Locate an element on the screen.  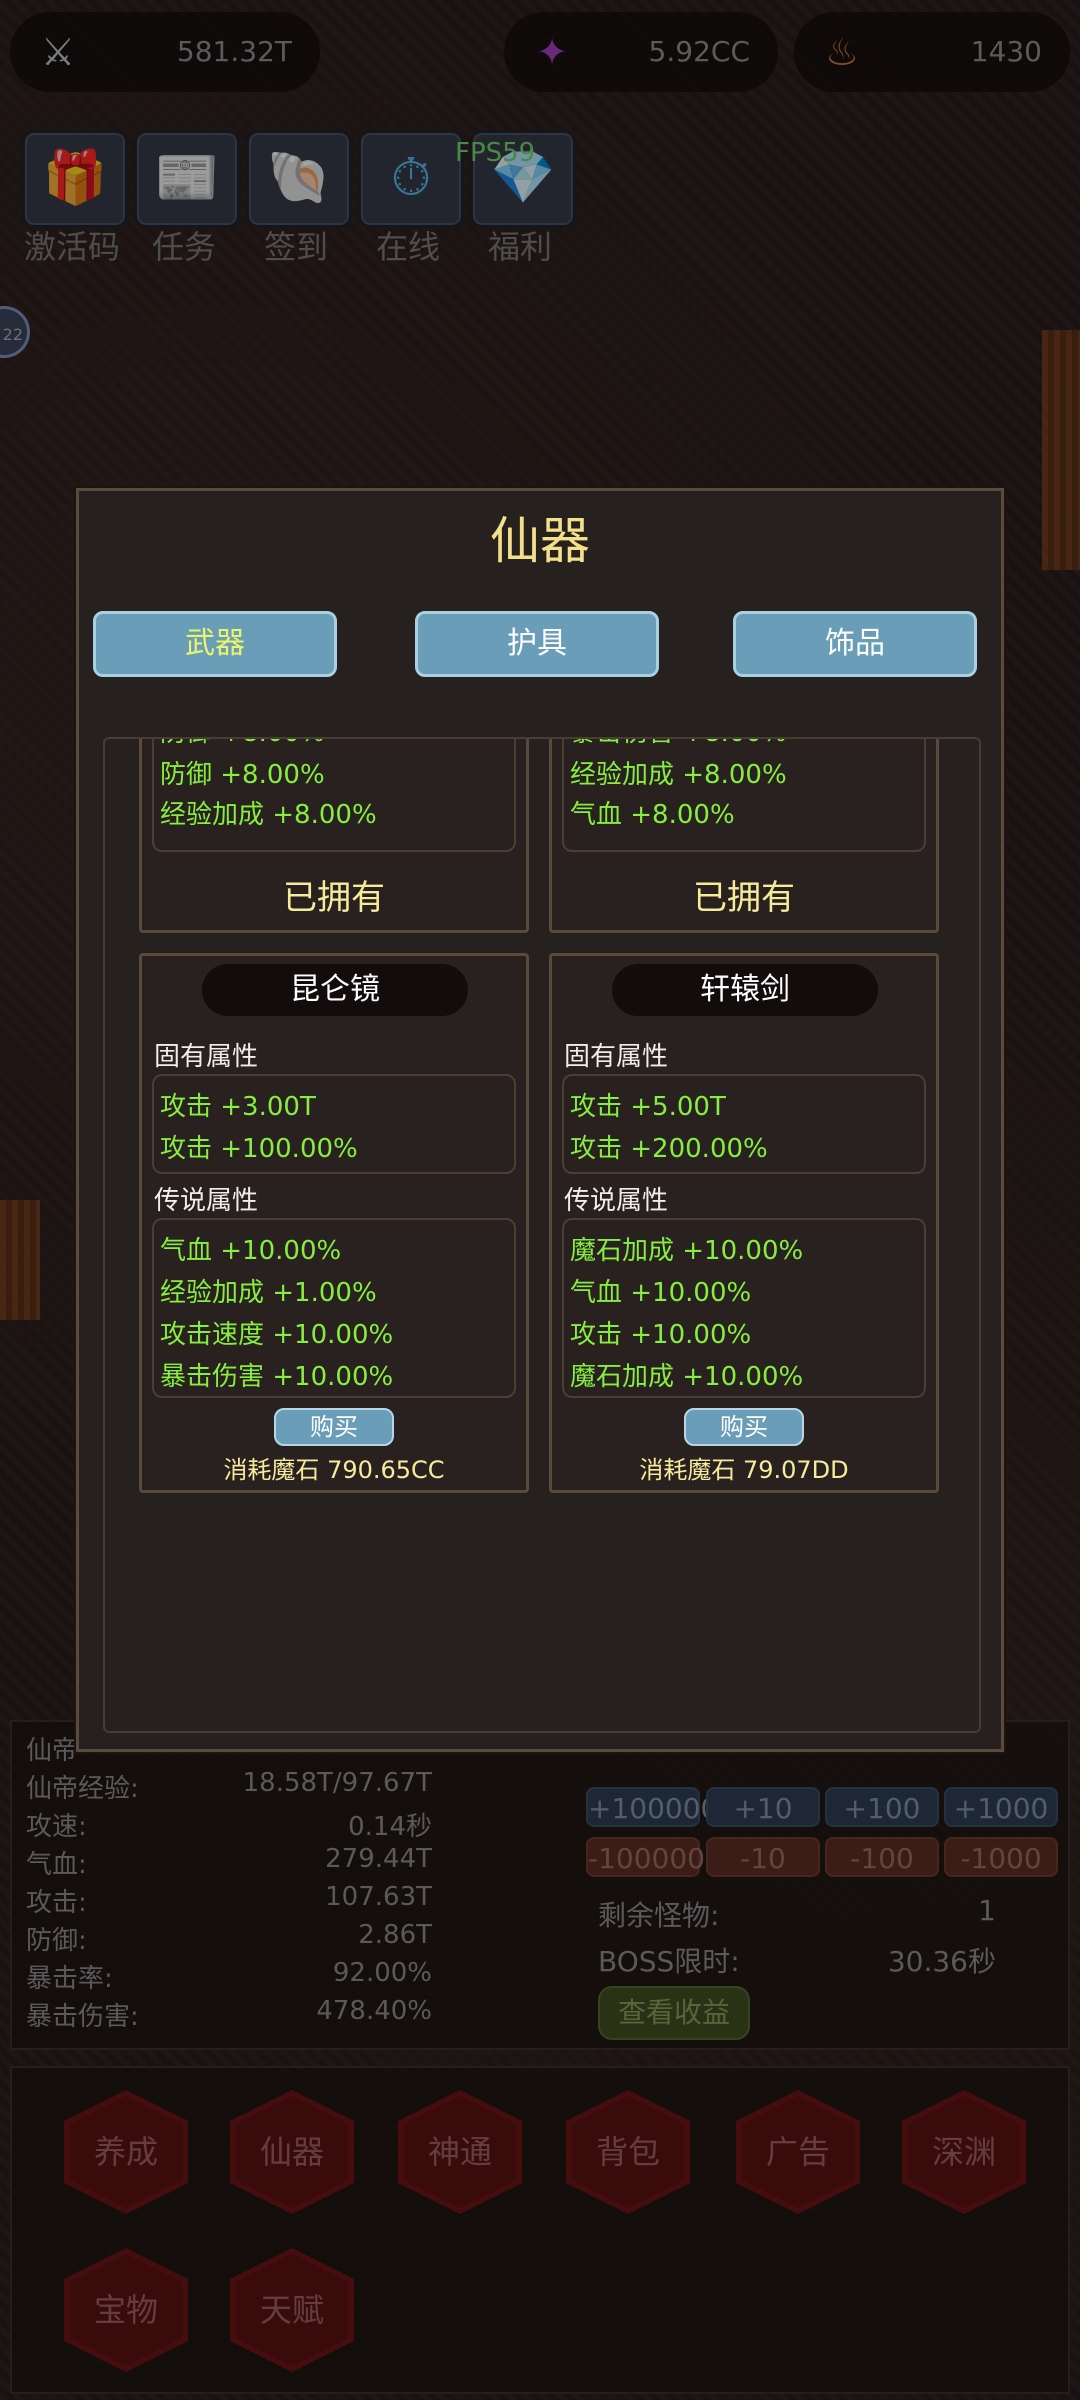
owned-item-card: 暴击伤害 +8.00% 经验加成 +8.00% 气血 +8.00% 已拥有 is located at coordinates (744, 836).